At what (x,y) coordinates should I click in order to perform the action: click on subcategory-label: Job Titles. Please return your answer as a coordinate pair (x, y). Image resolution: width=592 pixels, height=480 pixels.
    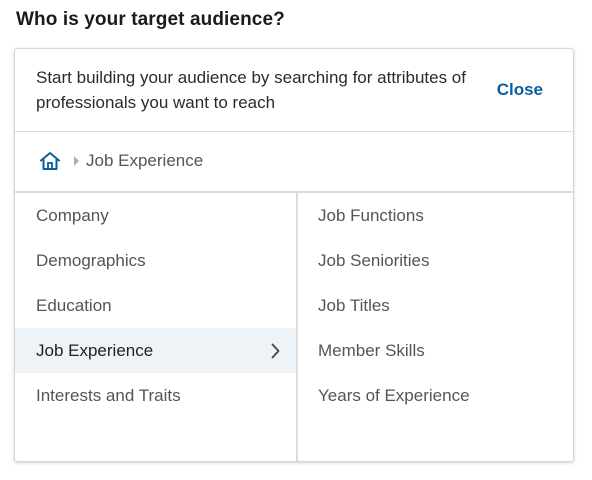
    Looking at the image, I should click on (354, 305).